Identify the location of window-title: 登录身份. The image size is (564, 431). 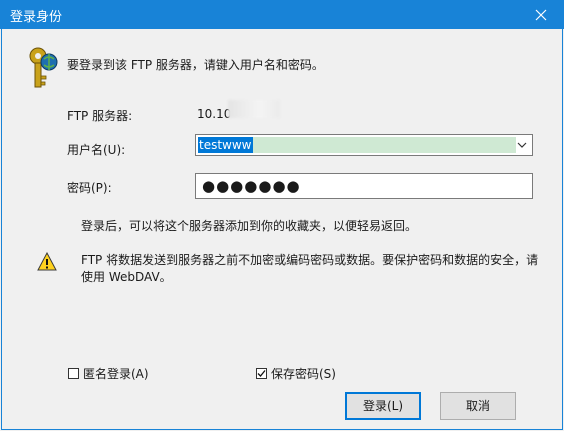
(36, 17).